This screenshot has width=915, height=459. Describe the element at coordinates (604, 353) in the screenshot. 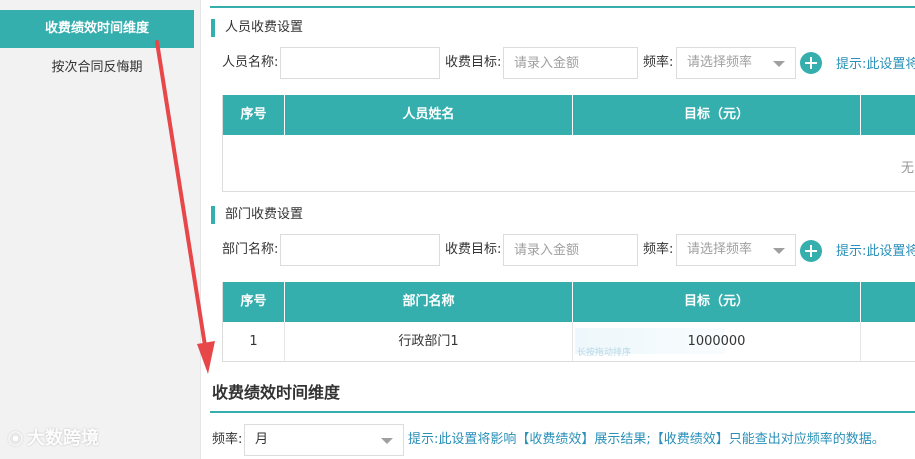

I see `drag-hint: 长按拖动排序` at that location.